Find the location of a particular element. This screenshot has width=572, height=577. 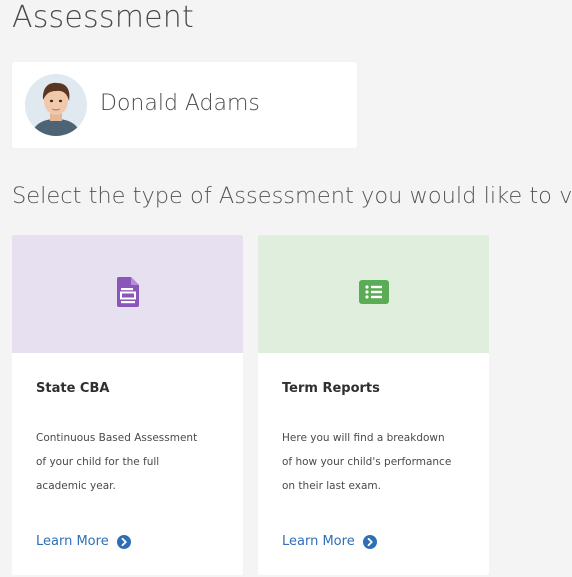

card-description-line: of your child for the full is located at coordinates (98, 462).